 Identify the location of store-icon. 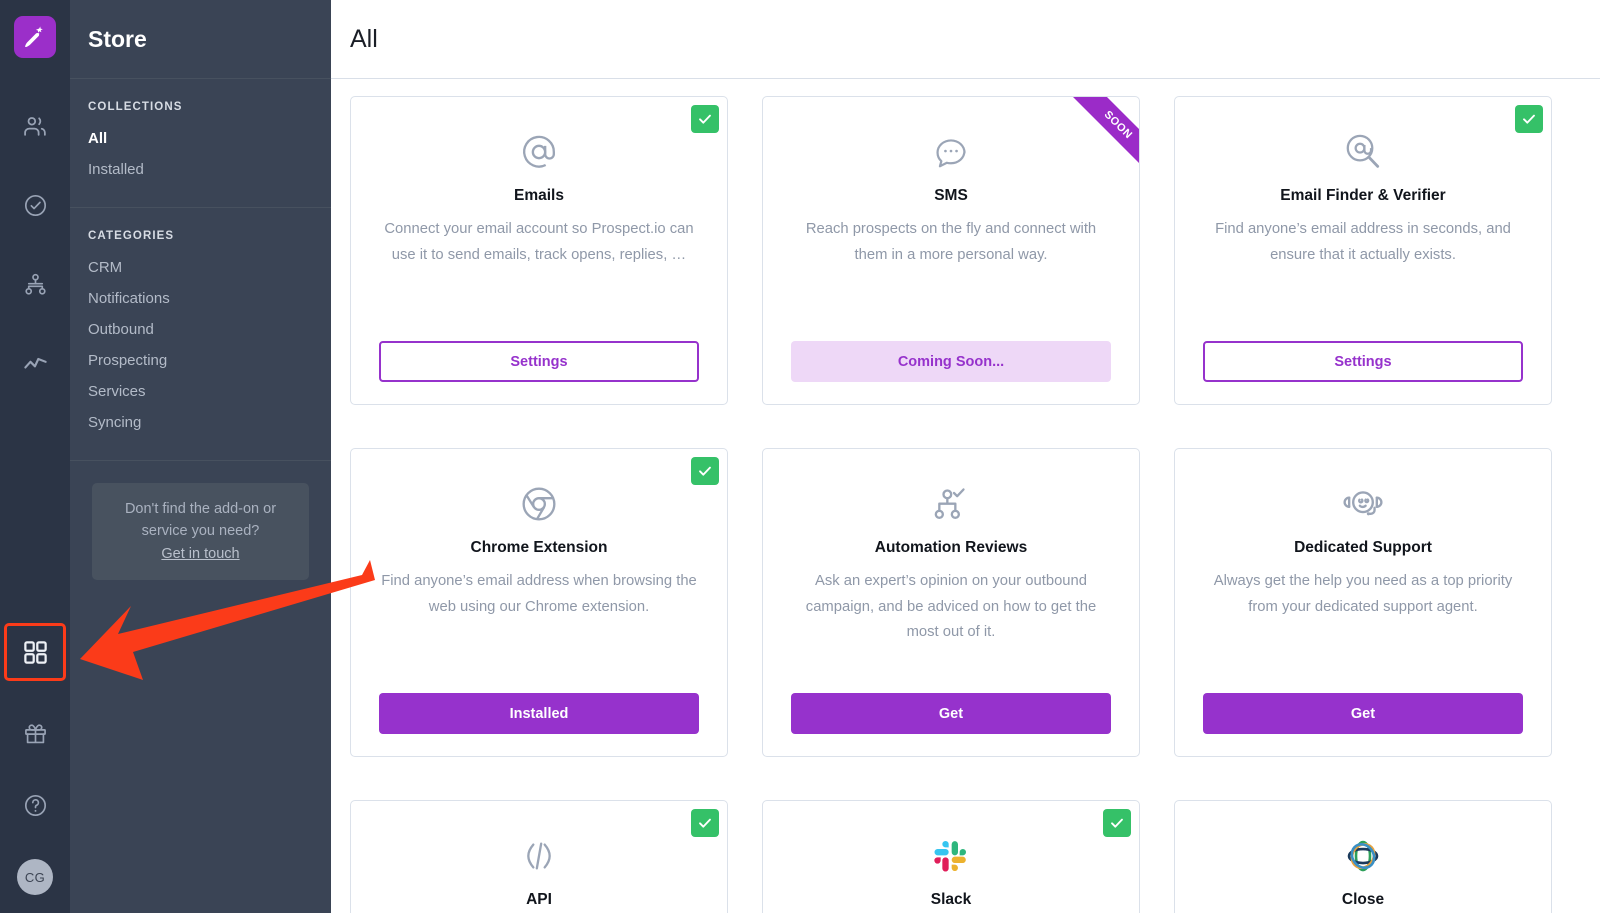
(35, 652).